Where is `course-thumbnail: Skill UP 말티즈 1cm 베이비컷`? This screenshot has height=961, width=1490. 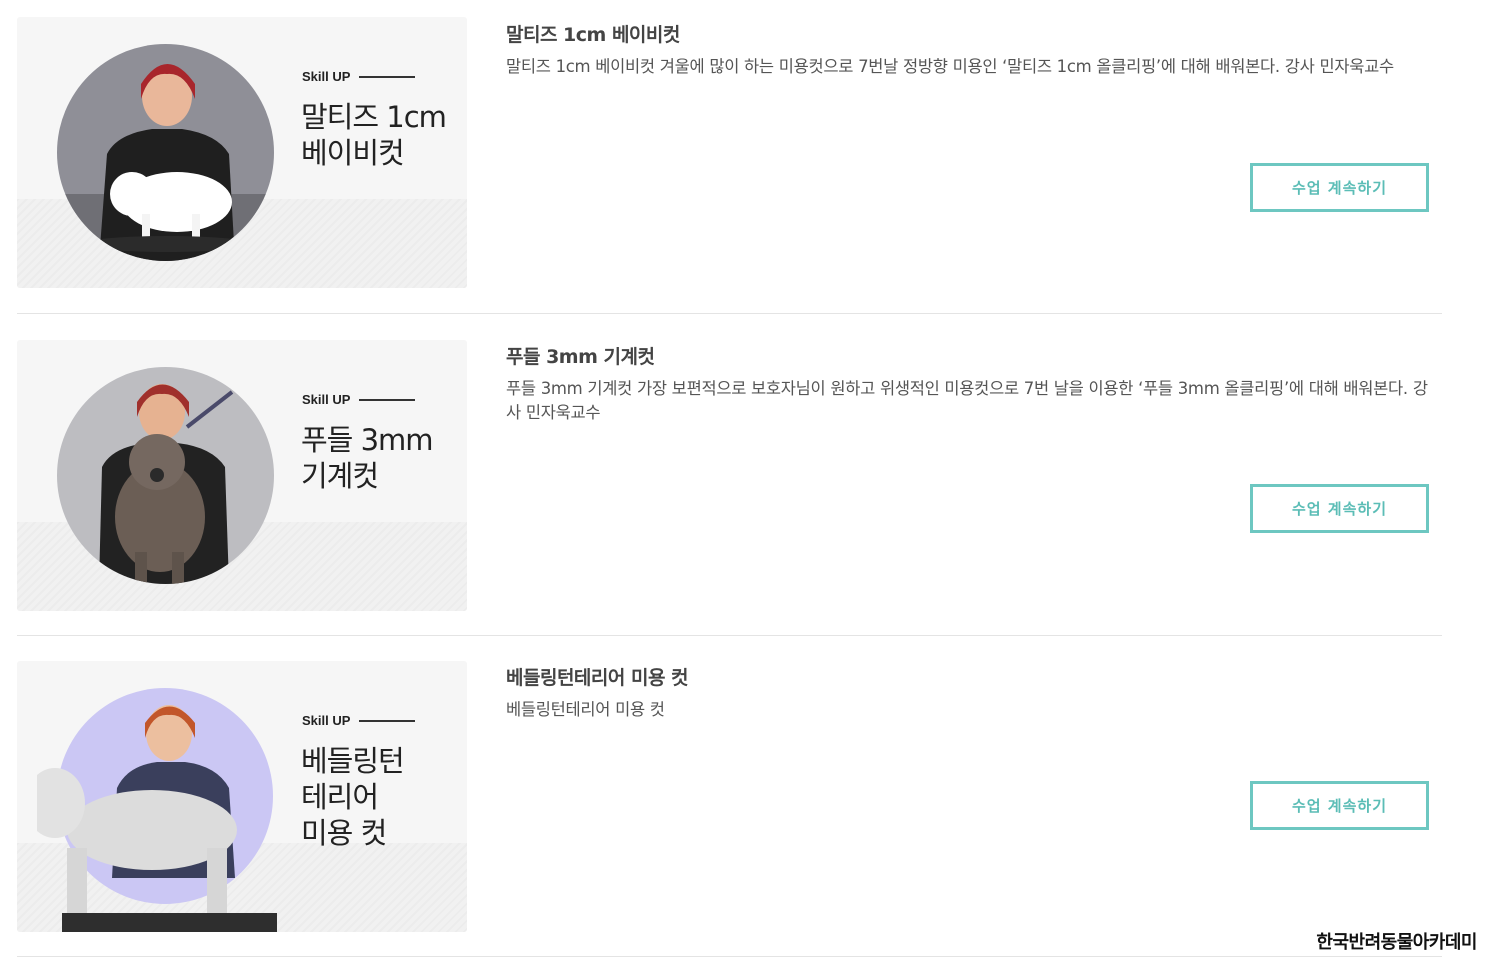 course-thumbnail: Skill UP 말티즈 1cm 베이비컷 is located at coordinates (242, 152).